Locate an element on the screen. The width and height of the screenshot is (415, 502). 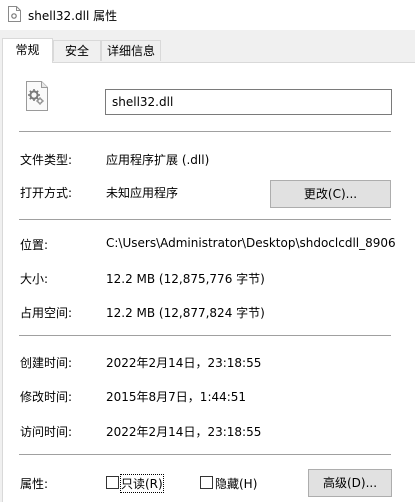
opens-with-value: 未知应用程序 is located at coordinates (142, 193).